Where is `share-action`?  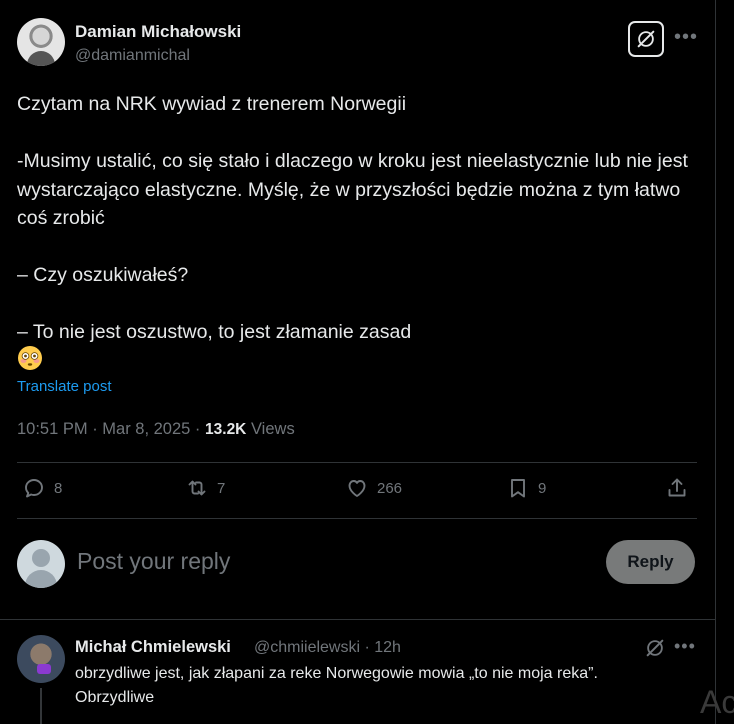
share-action is located at coordinates (677, 488).